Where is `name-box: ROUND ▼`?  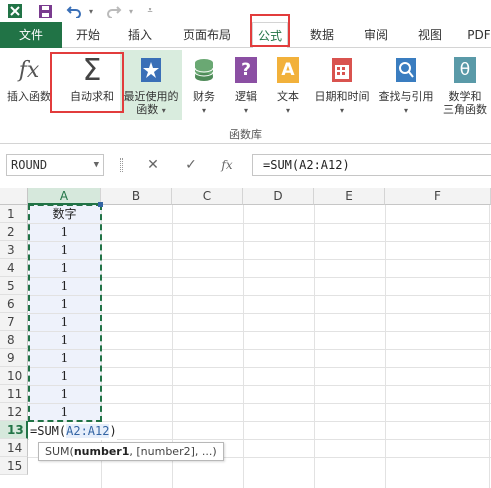 name-box: ROUND ▼ is located at coordinates (55, 165).